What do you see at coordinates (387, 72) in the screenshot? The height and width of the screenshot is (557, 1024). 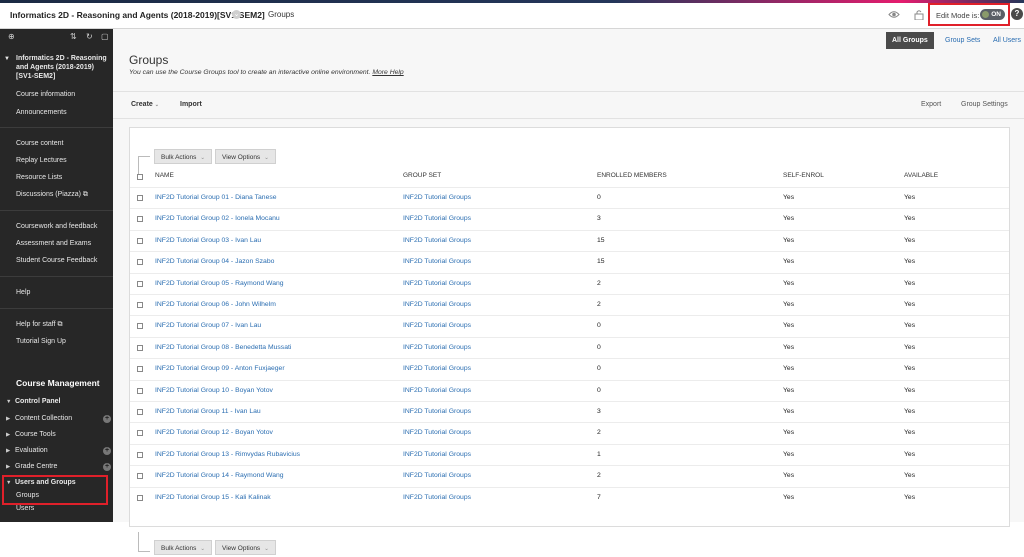 I see `more-help-link: More Help` at bounding box center [387, 72].